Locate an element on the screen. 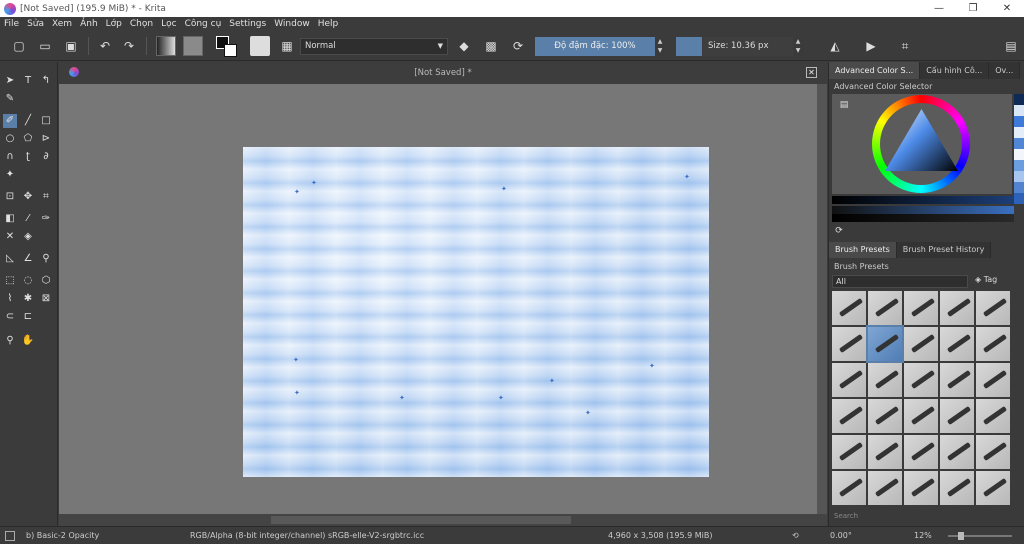  tab-brush-preset-history: Brush Preset History is located at coordinates (944, 250).